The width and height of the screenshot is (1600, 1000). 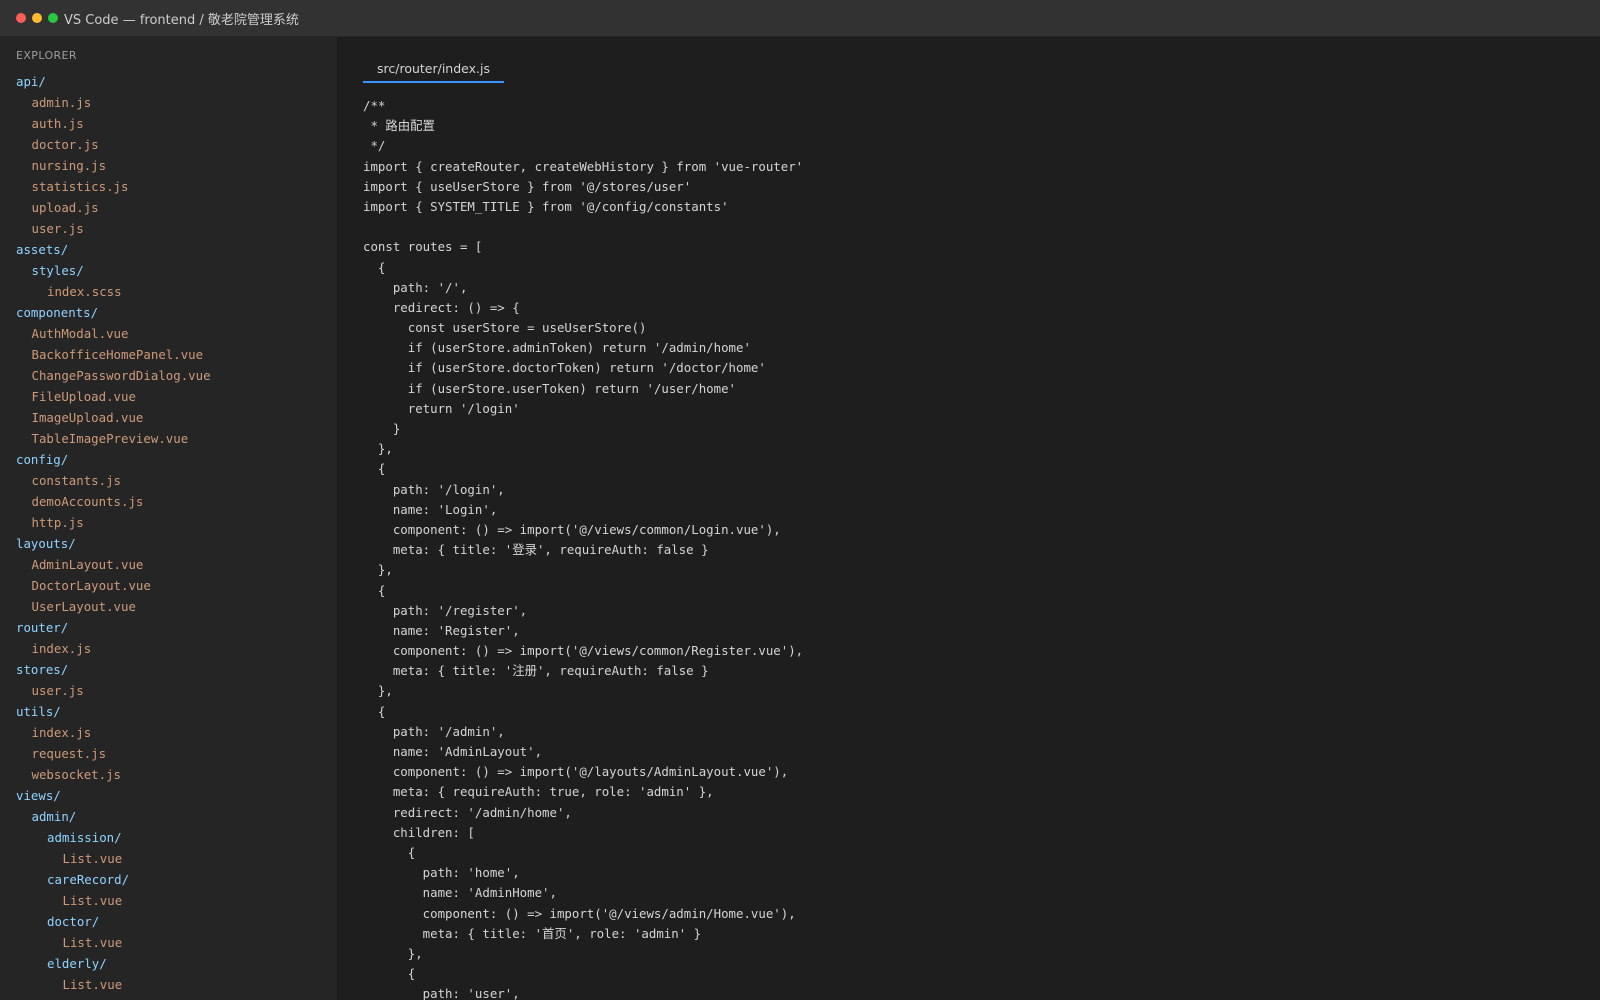 I want to click on tree-folder: config/, so click(x=168, y=459).